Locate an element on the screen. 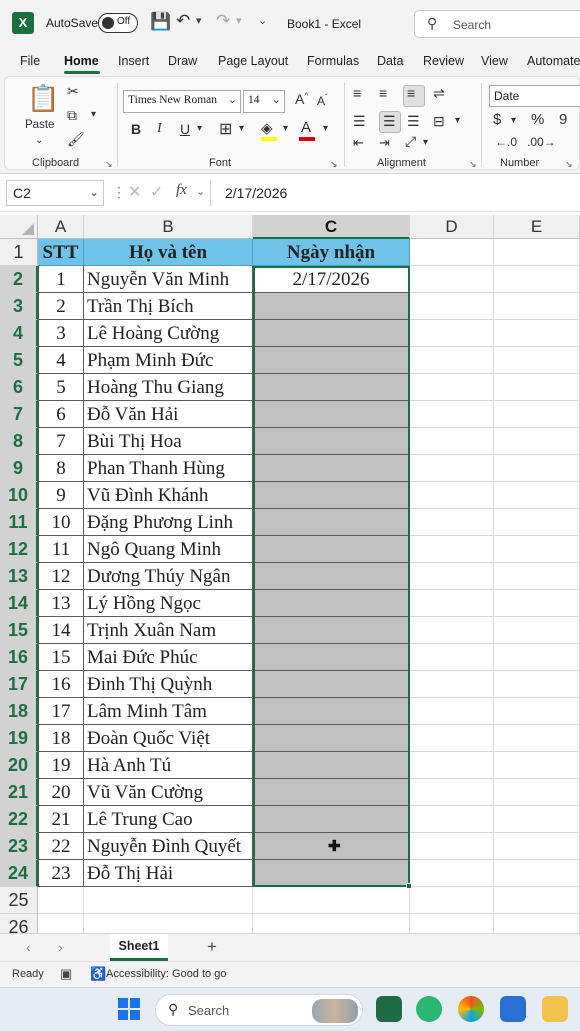 The height and width of the screenshot is (1031, 580). redo-icon: ↷ is located at coordinates (223, 21).